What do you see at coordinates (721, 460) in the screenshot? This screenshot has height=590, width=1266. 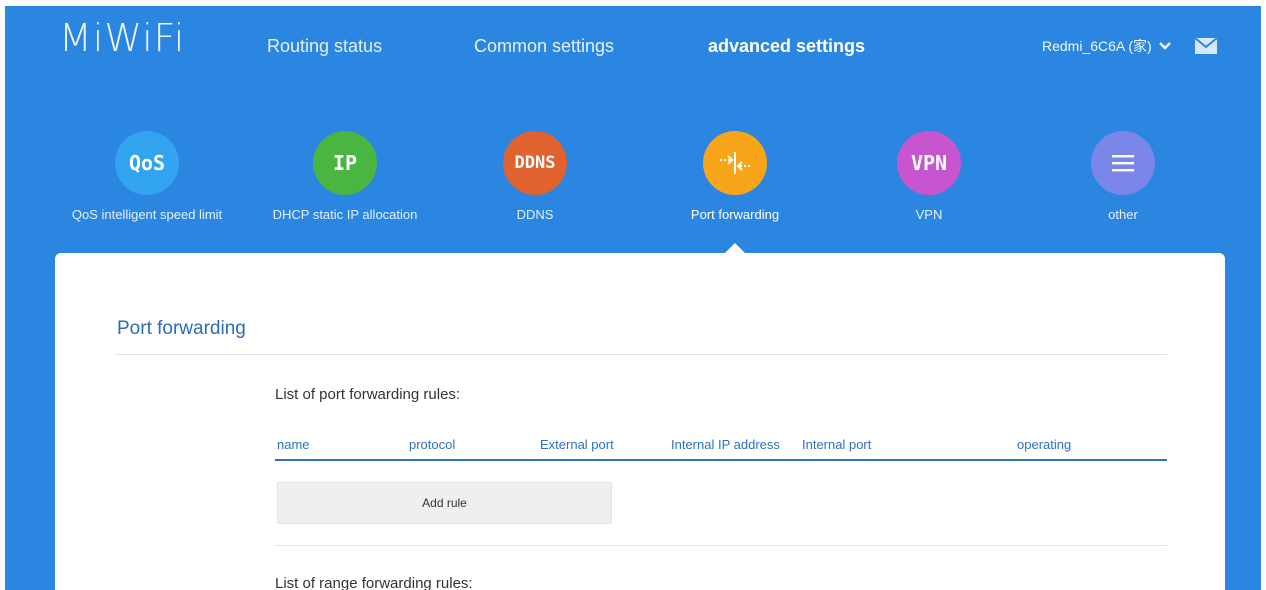 I see `table-header-underline` at bounding box center [721, 460].